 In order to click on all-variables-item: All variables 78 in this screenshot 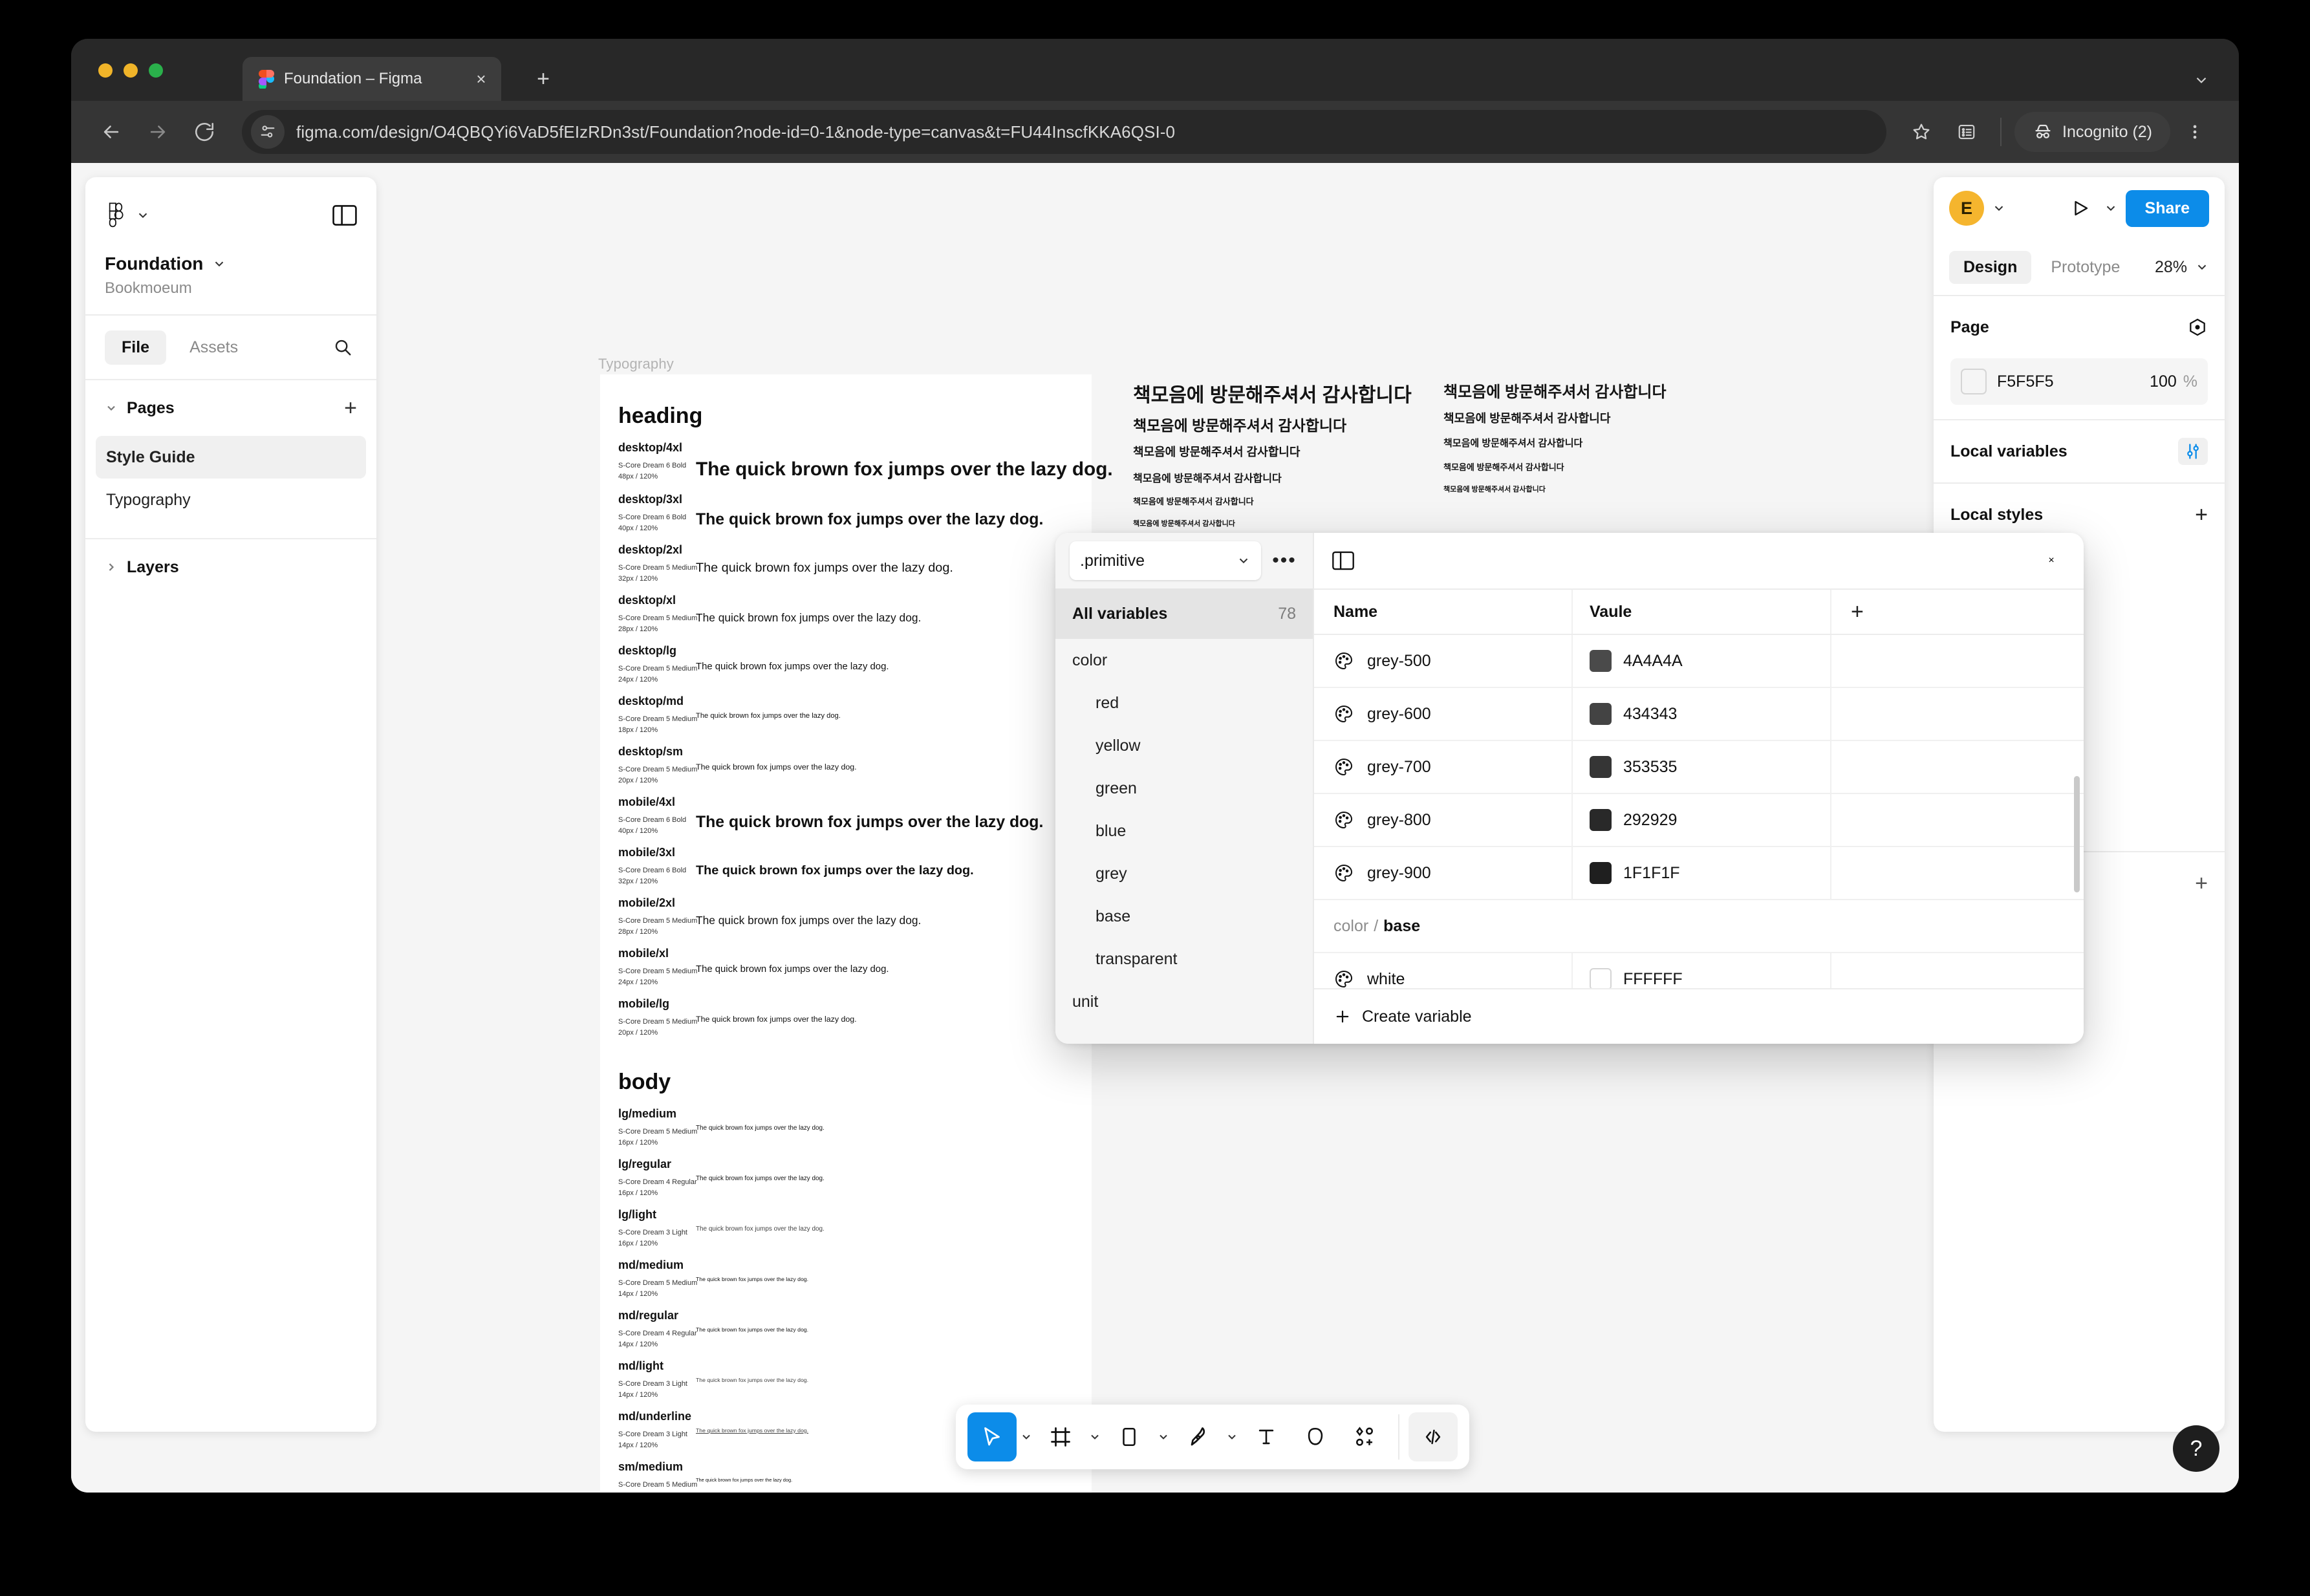, I will do `click(1184, 613)`.